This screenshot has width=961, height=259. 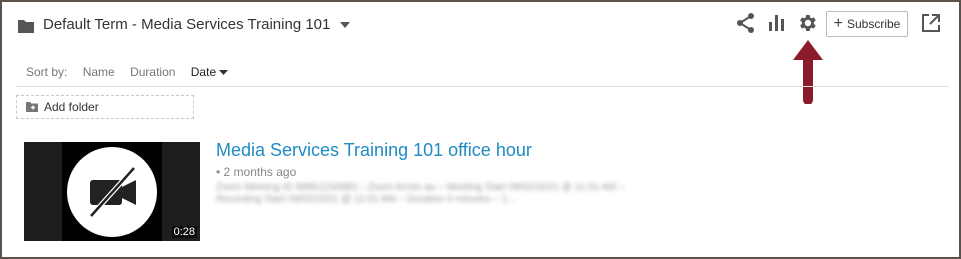 I want to click on sort-option-duration: Duration, so click(x=152, y=72).